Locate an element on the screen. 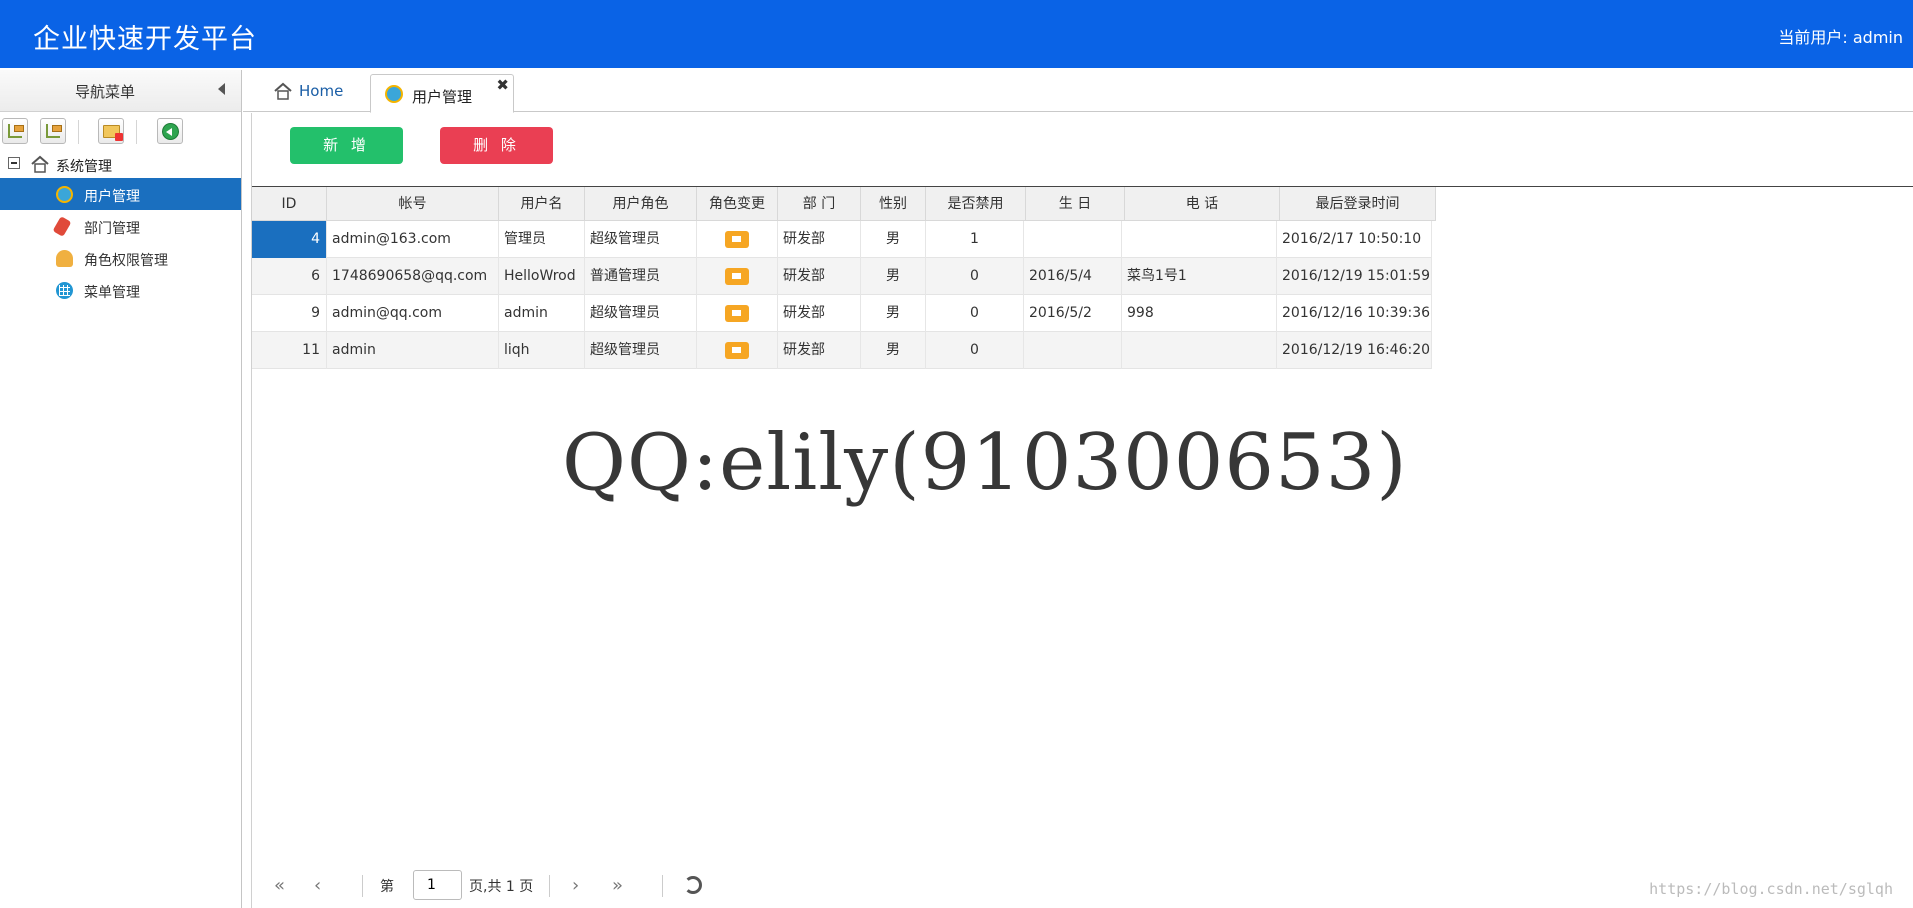 The width and height of the screenshot is (1913, 908). column-header-birthday: 生 日 is located at coordinates (1075, 204).